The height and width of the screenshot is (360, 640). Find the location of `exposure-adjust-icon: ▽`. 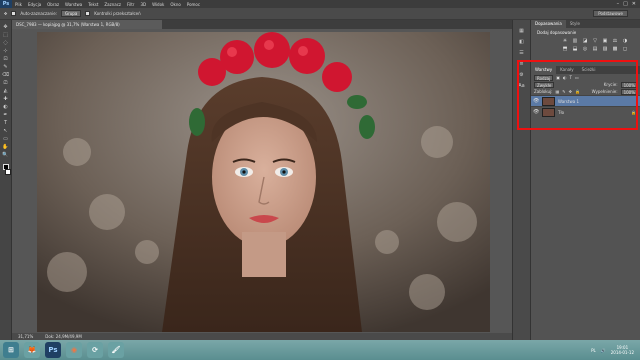

exposure-adjust-icon: ▽ is located at coordinates (595, 41).